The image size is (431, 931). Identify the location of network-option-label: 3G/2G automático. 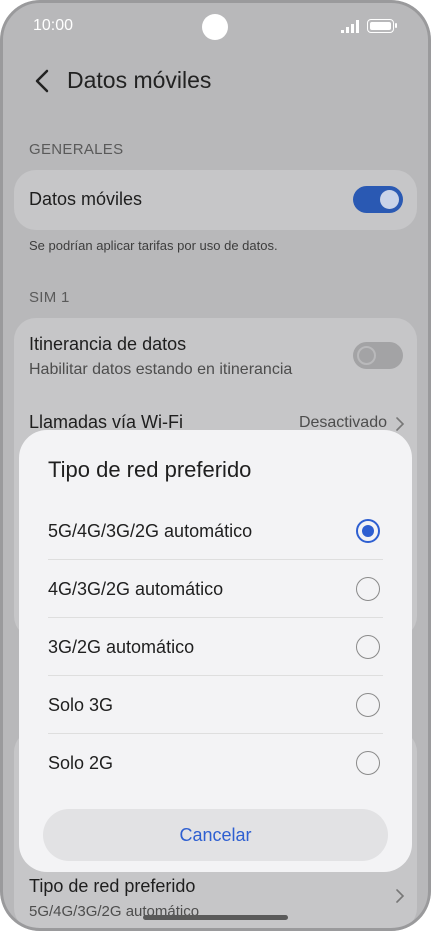
(121, 647).